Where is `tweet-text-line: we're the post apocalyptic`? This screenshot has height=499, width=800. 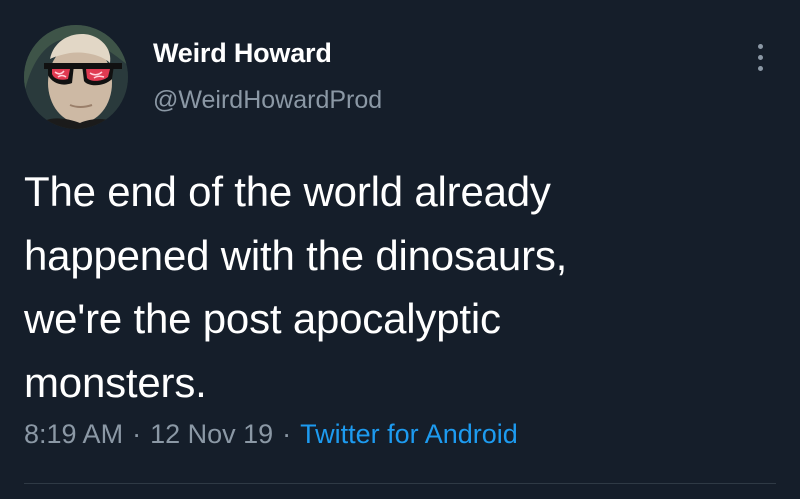 tweet-text-line: we're the post apocalyptic is located at coordinates (262, 318).